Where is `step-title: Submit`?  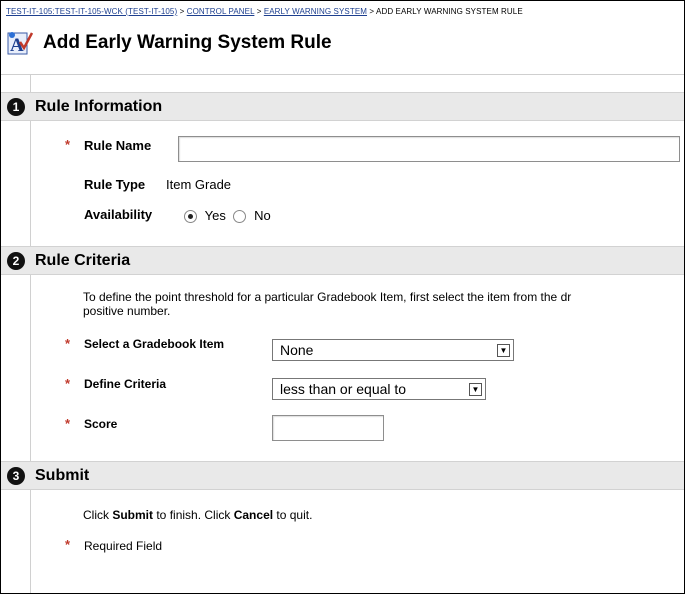 step-title: Submit is located at coordinates (62, 475).